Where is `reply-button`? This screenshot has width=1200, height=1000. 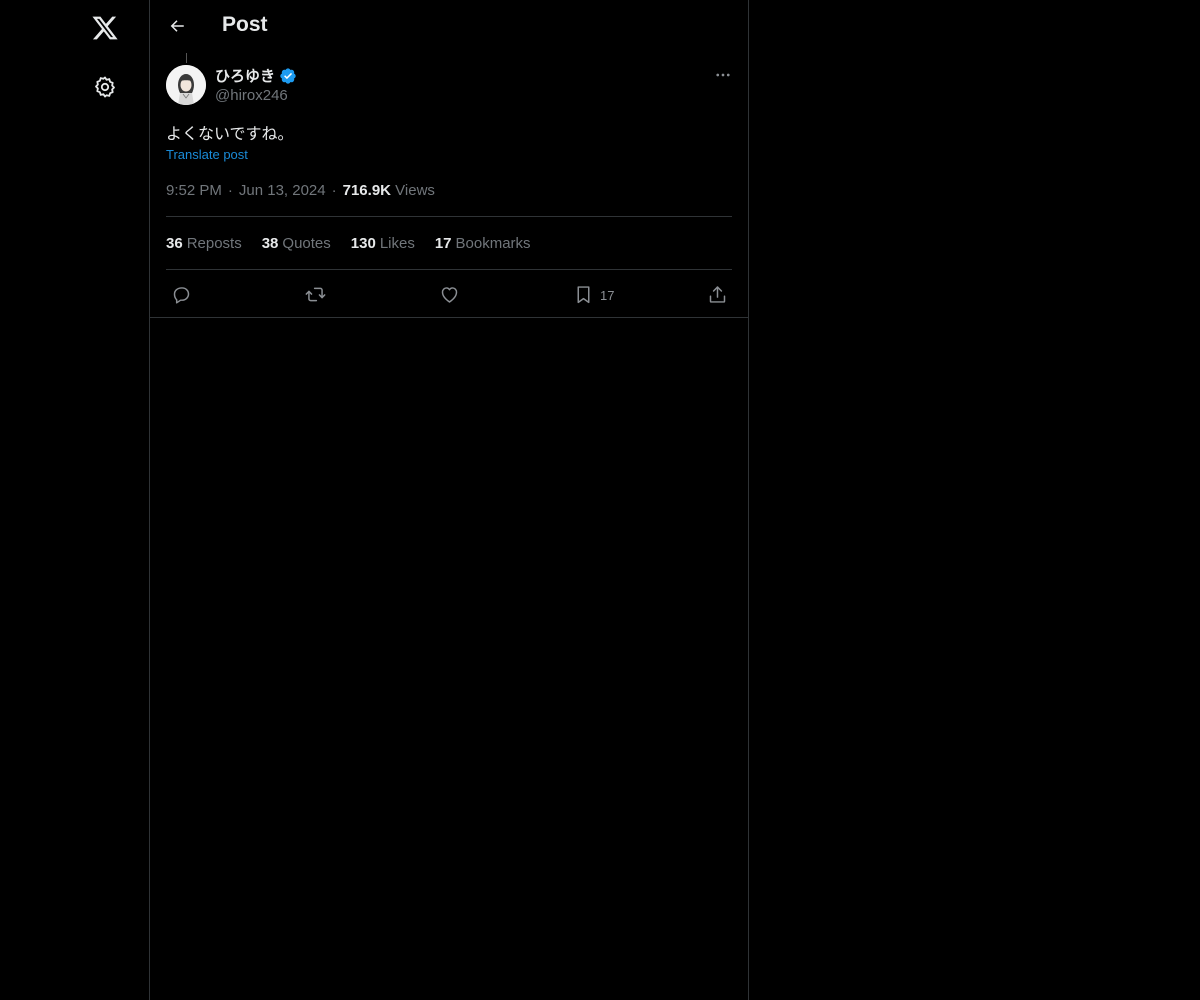
reply-button is located at coordinates (181, 294).